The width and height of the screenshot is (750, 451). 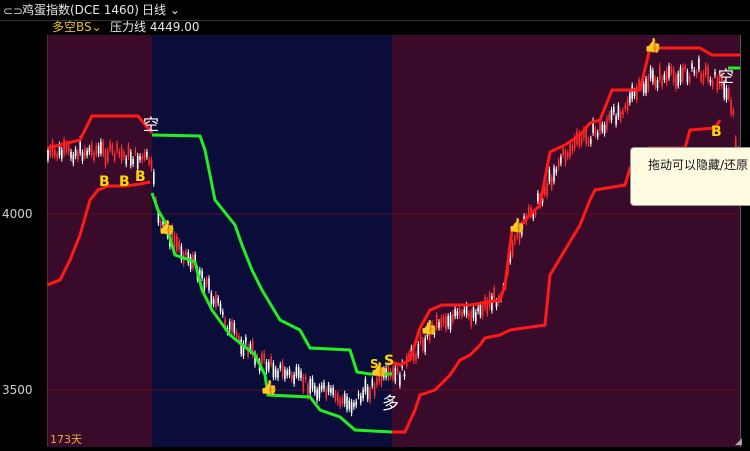 I want to click on thumbs-up-icon: 👍, so click(x=516, y=225).